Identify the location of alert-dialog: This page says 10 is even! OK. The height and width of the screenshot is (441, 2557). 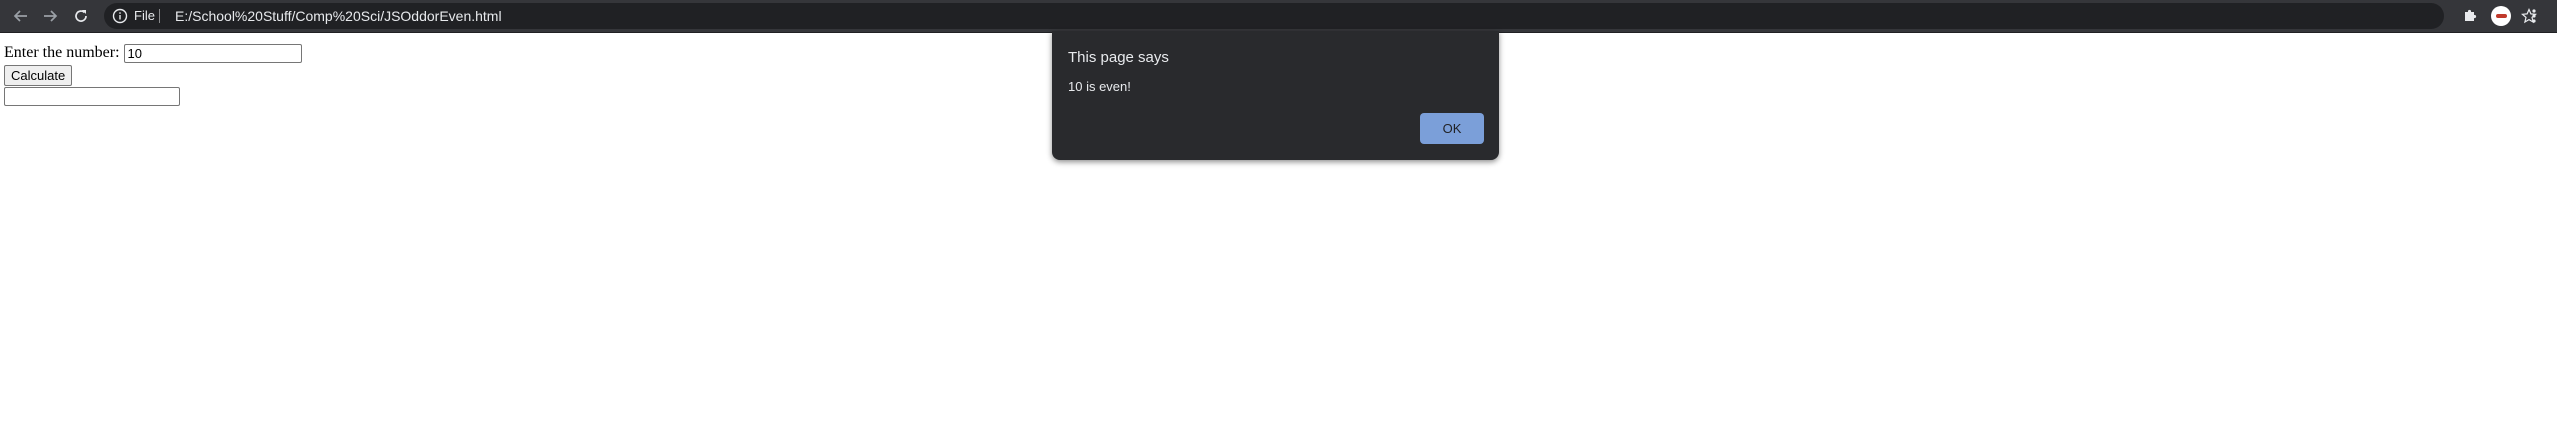
(1275, 95).